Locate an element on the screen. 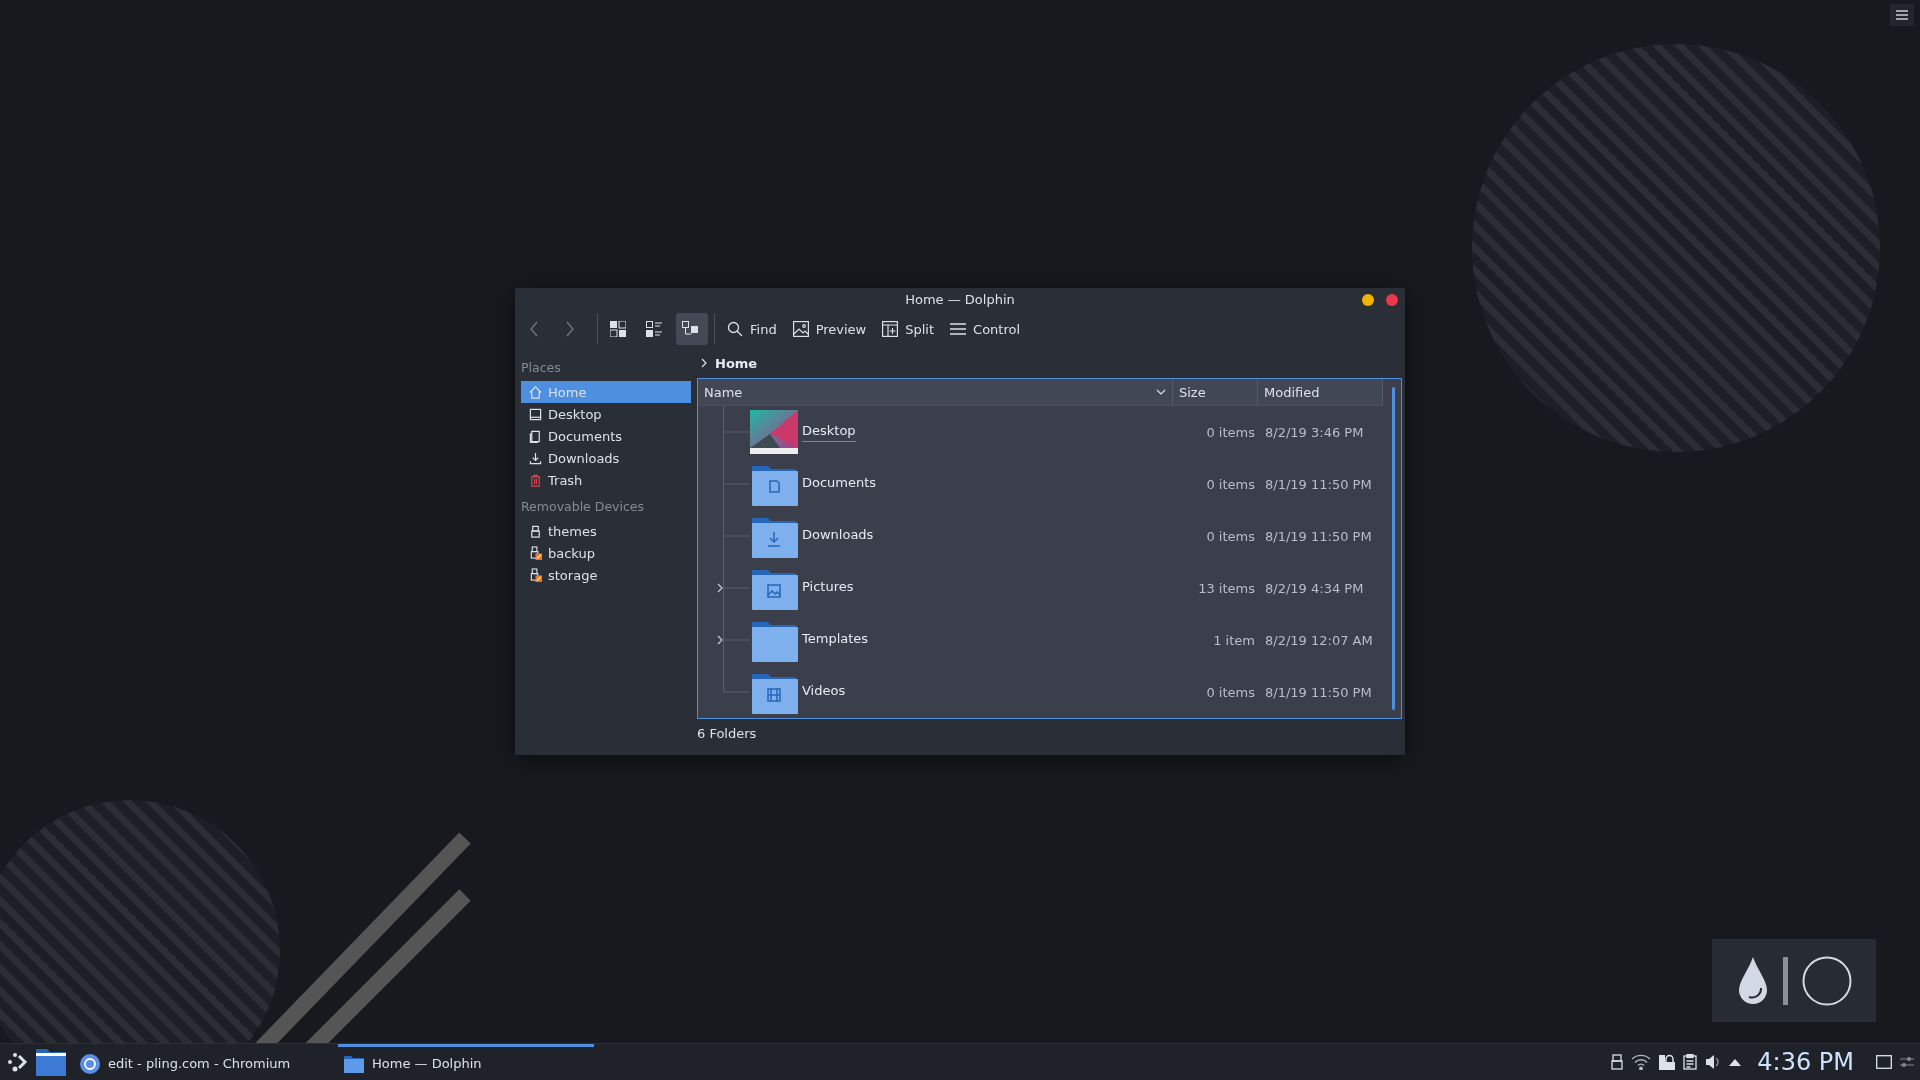  sidebar-label: Documents is located at coordinates (585, 436).